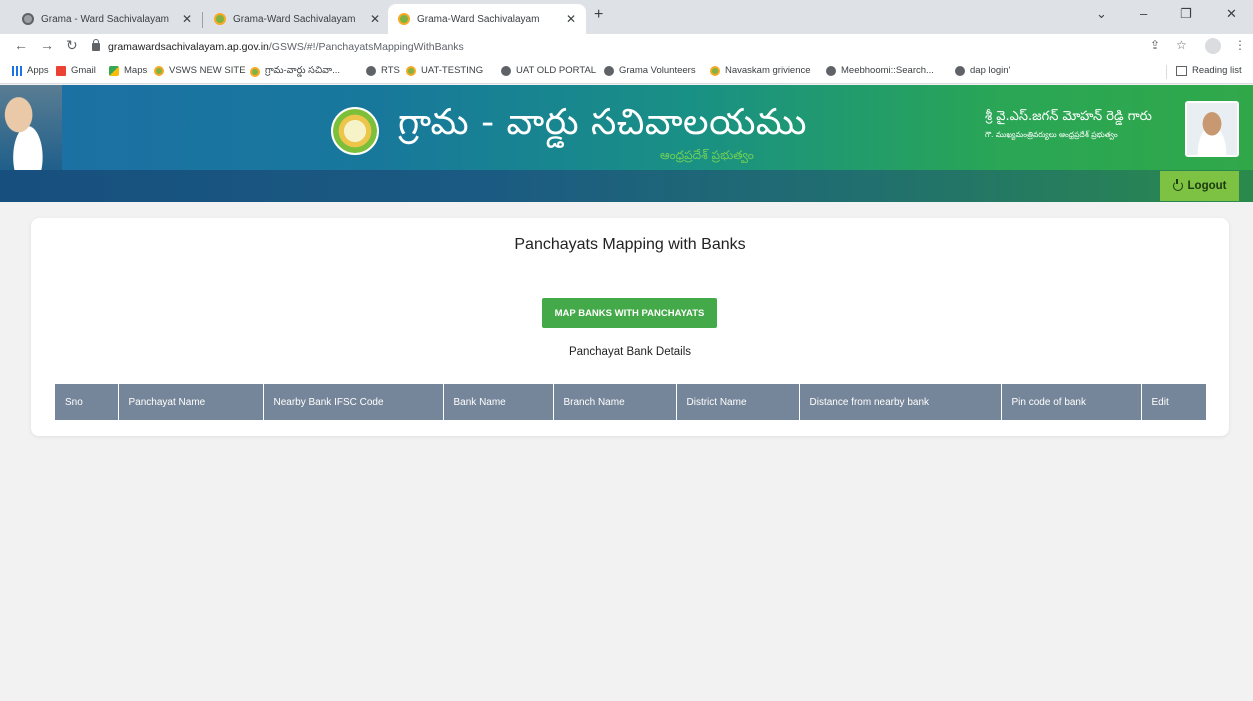 The image size is (1253, 701). What do you see at coordinates (900, 402) in the screenshot?
I see `column-header-distance: Distance from nearby bank` at bounding box center [900, 402].